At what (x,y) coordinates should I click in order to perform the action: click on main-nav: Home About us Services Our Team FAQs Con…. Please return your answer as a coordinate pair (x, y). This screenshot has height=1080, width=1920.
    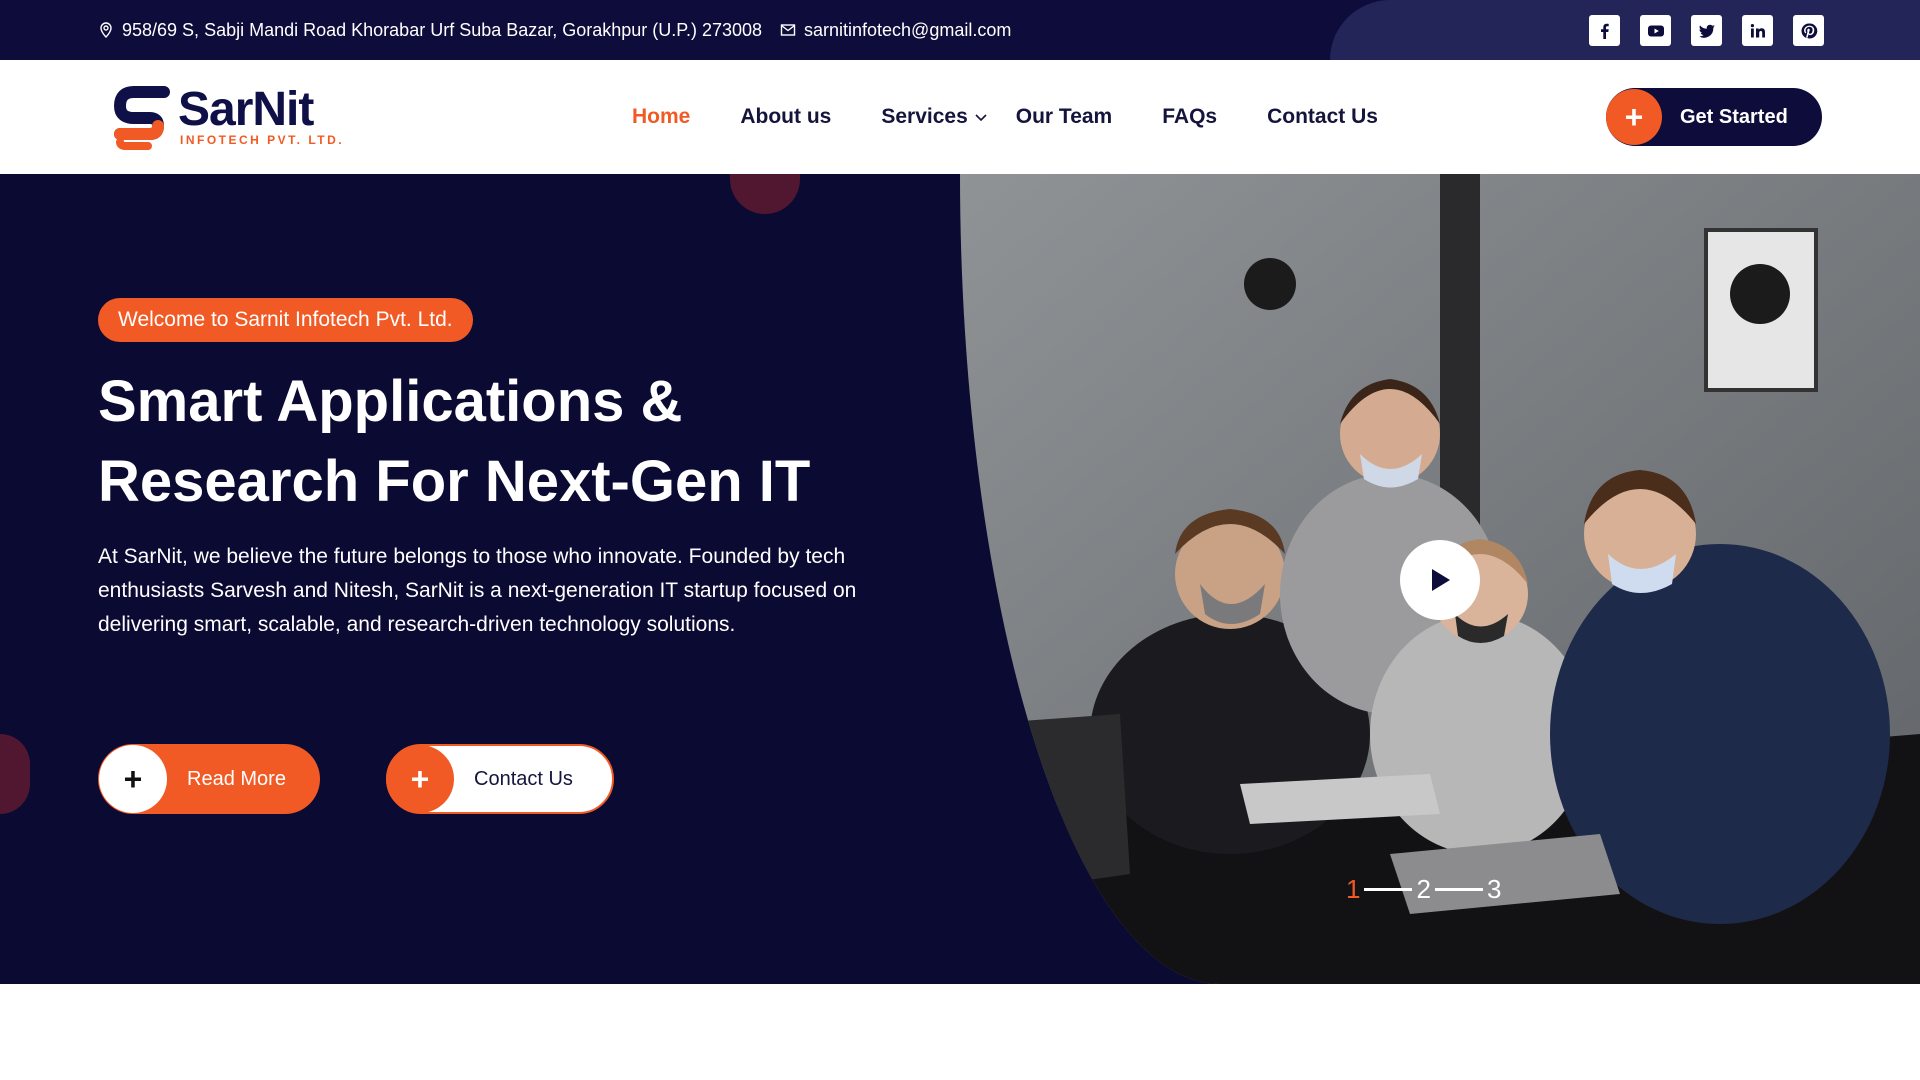
    Looking at the image, I should click on (1030, 117).